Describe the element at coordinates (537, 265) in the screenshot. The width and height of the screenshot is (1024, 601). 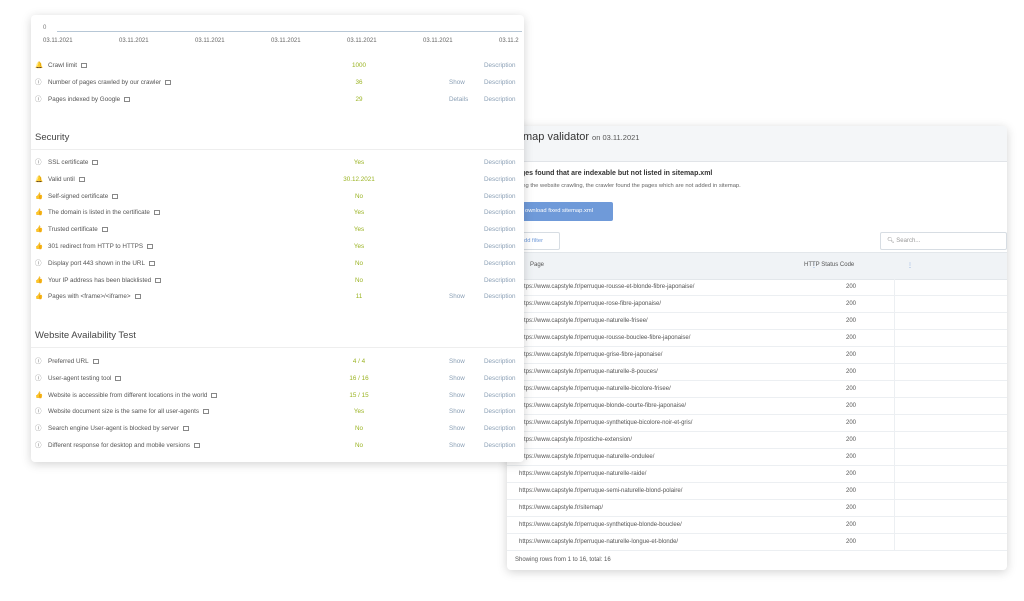
I see `column-header-page: Page` at that location.